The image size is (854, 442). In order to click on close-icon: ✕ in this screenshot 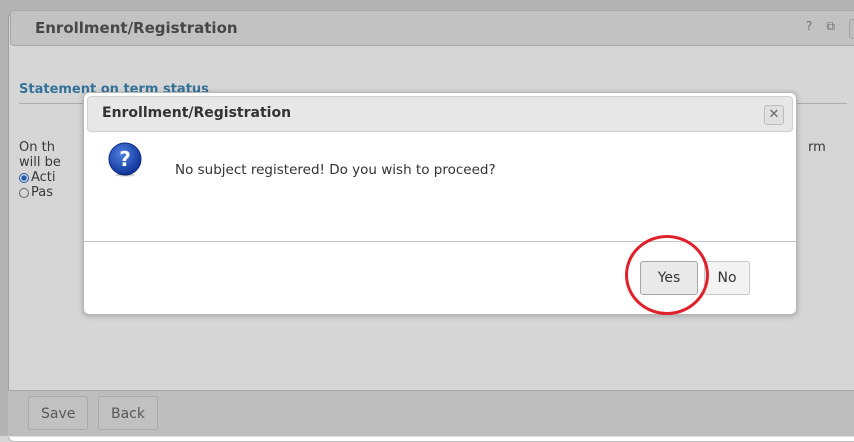, I will do `click(774, 115)`.